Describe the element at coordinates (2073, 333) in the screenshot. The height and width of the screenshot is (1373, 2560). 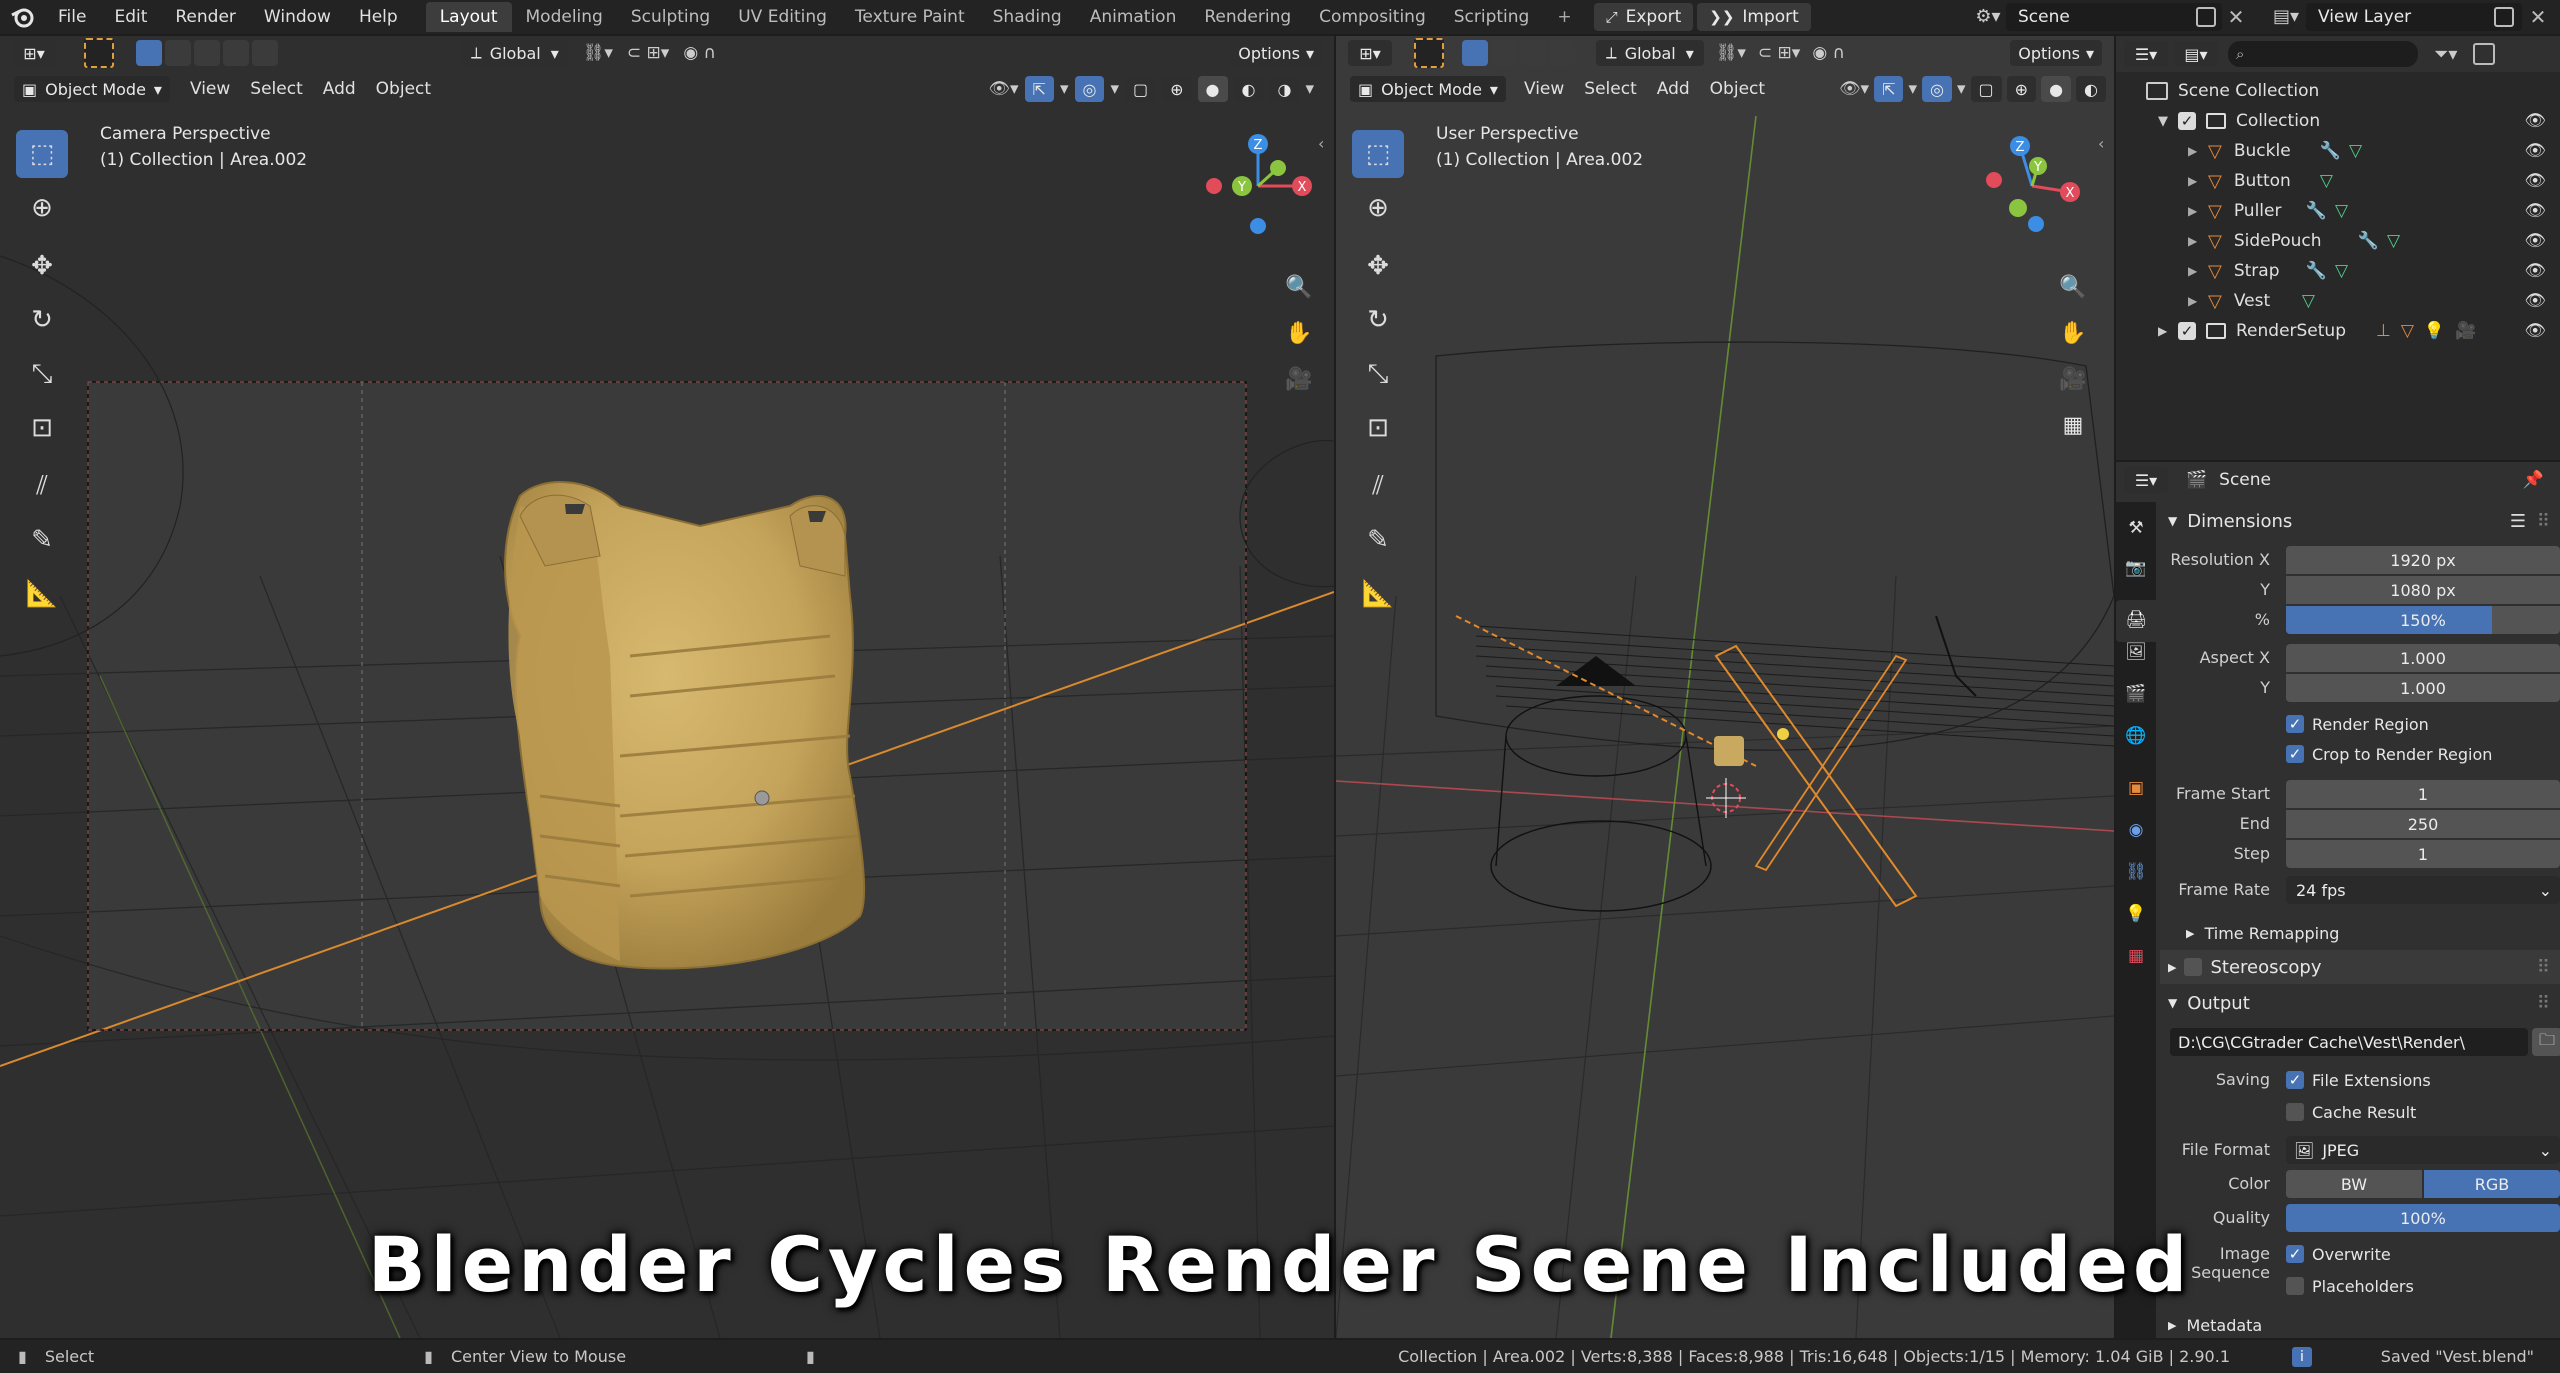
I see `pan-hand-icon-right: ✋` at that location.